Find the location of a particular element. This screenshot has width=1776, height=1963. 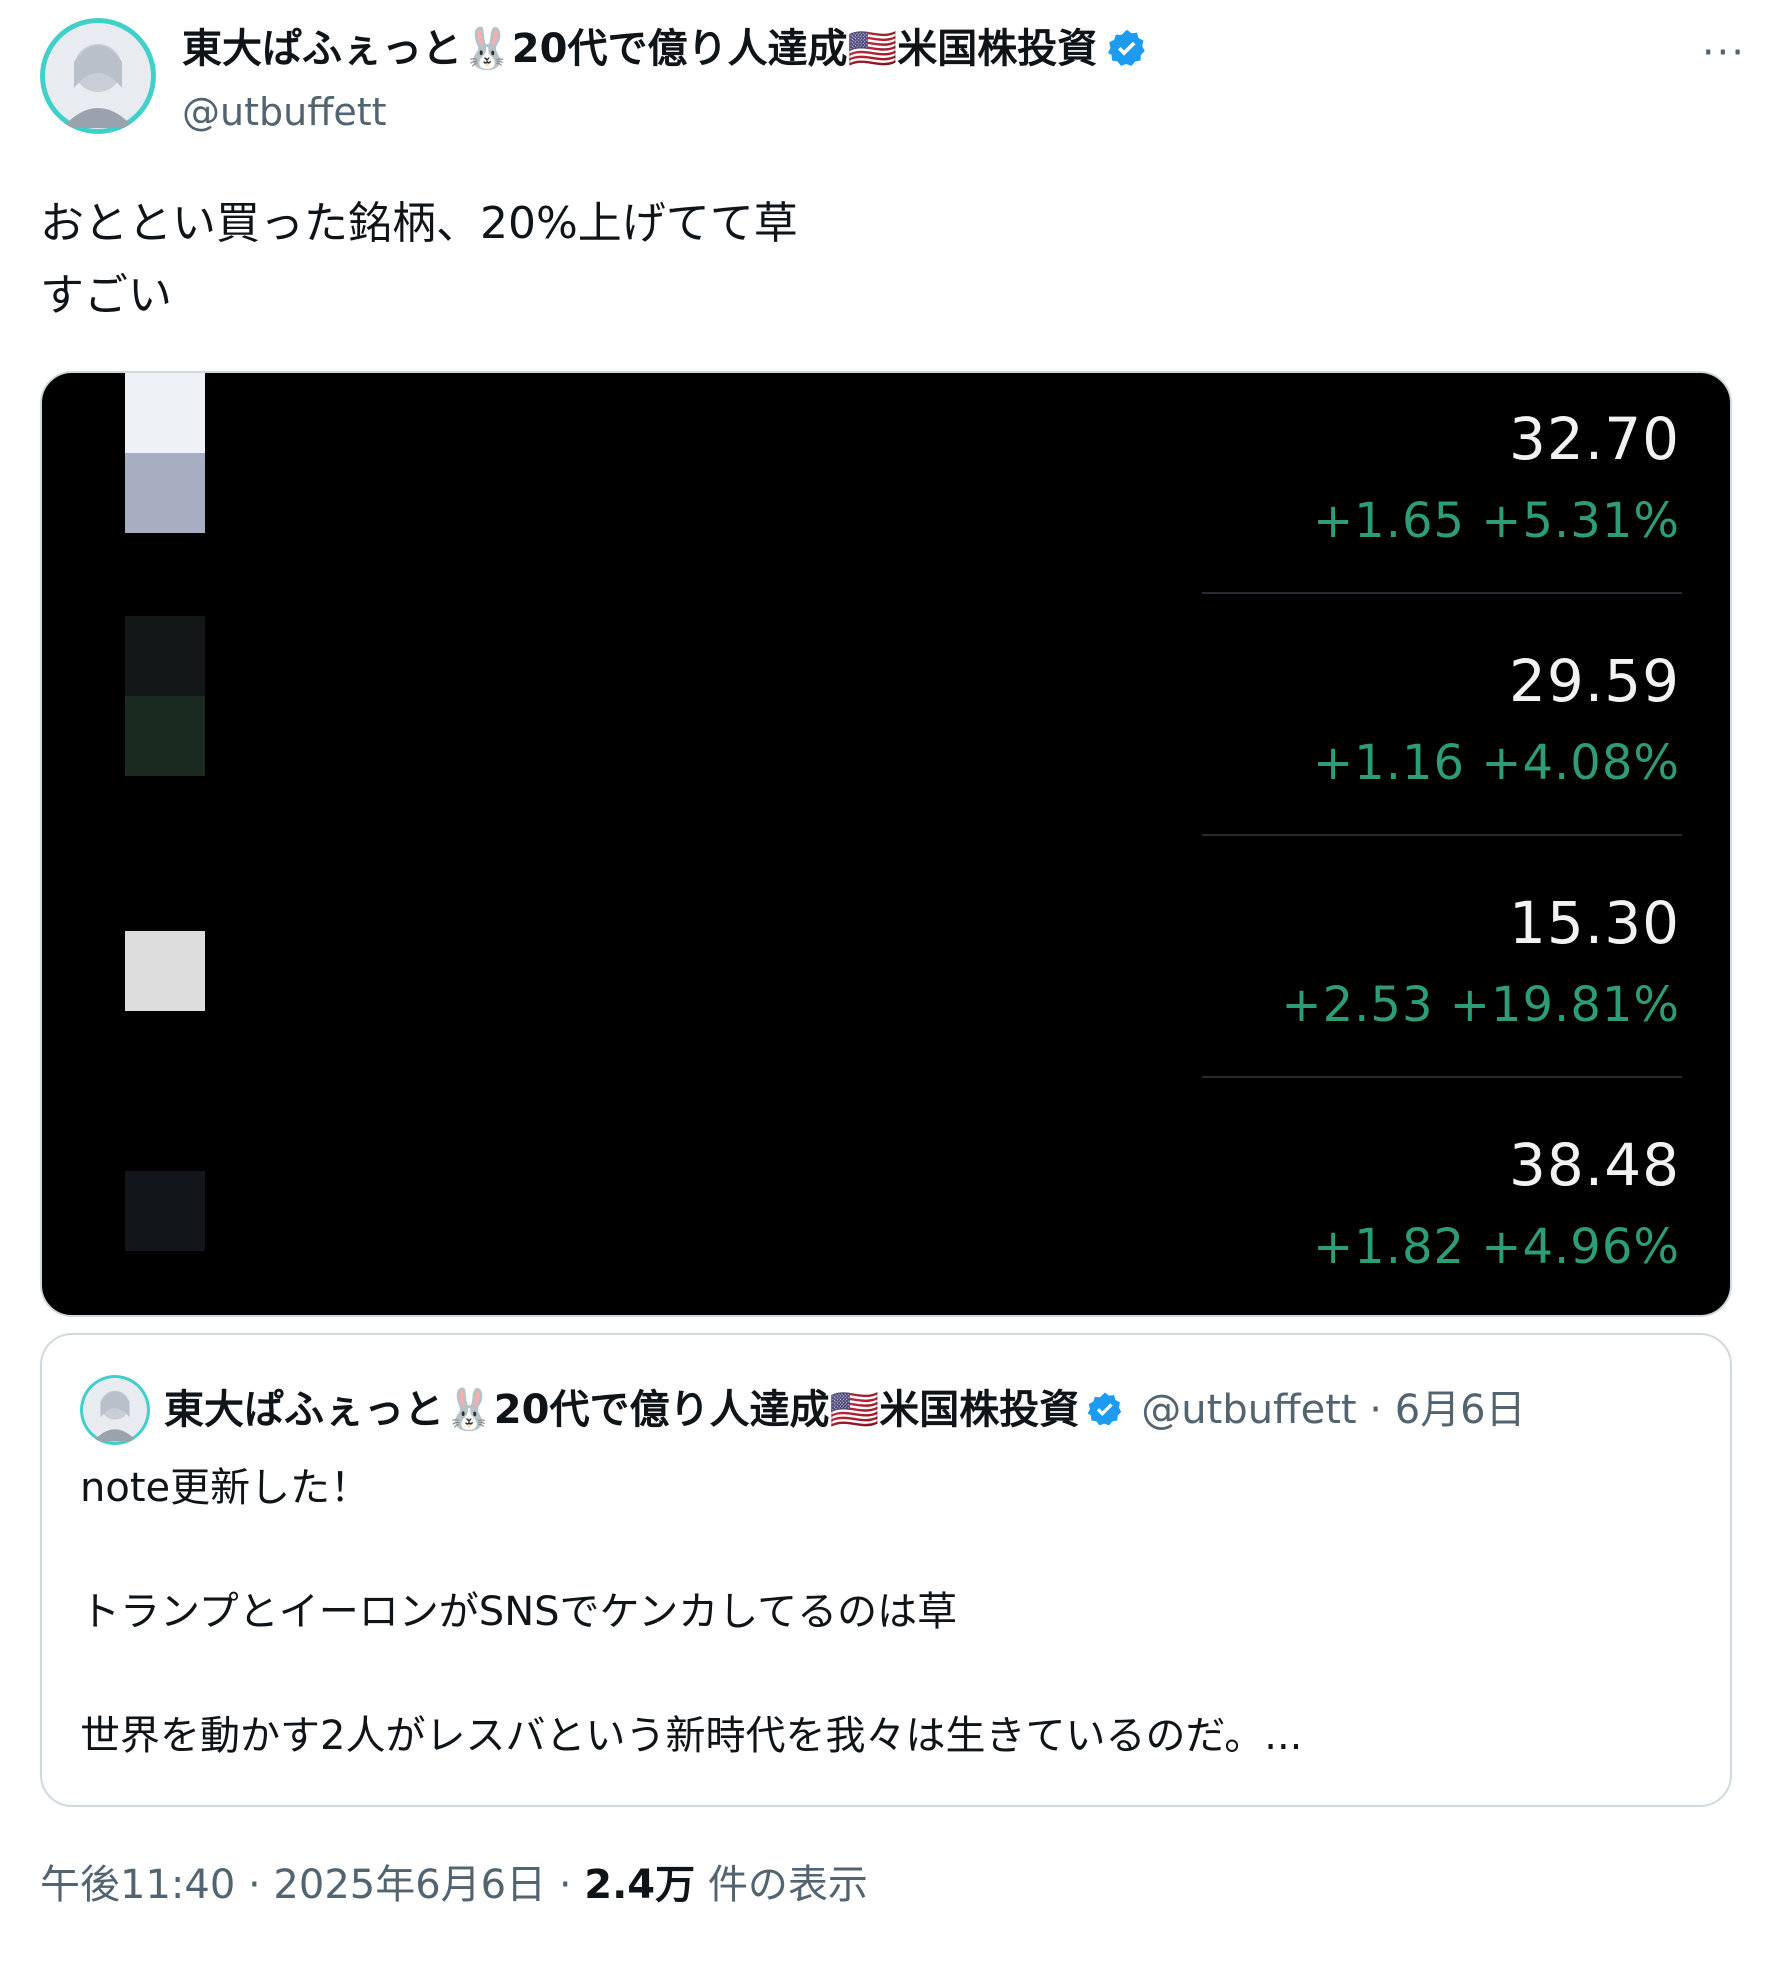

quote-row: 32.70 +1.65 +5.31% is located at coordinates (1440, 478).